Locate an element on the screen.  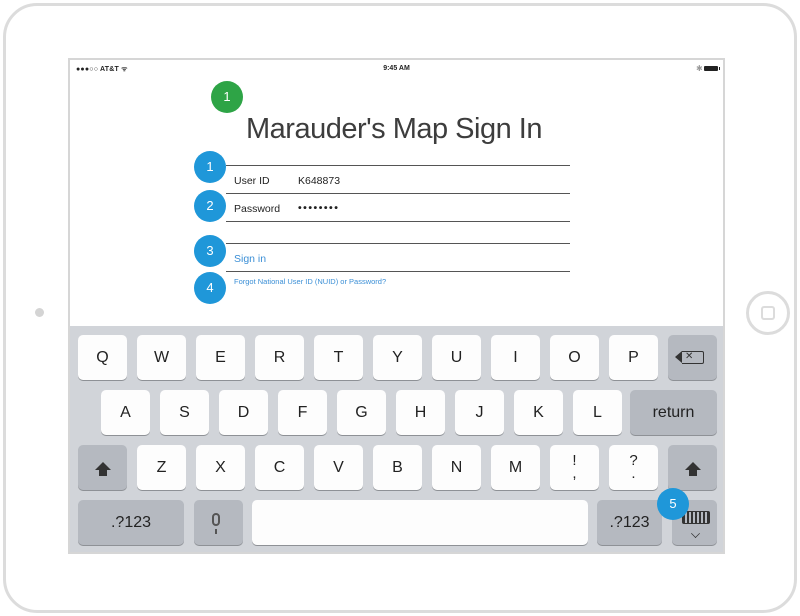
key-period-label: . is located at coordinates (633, 473).